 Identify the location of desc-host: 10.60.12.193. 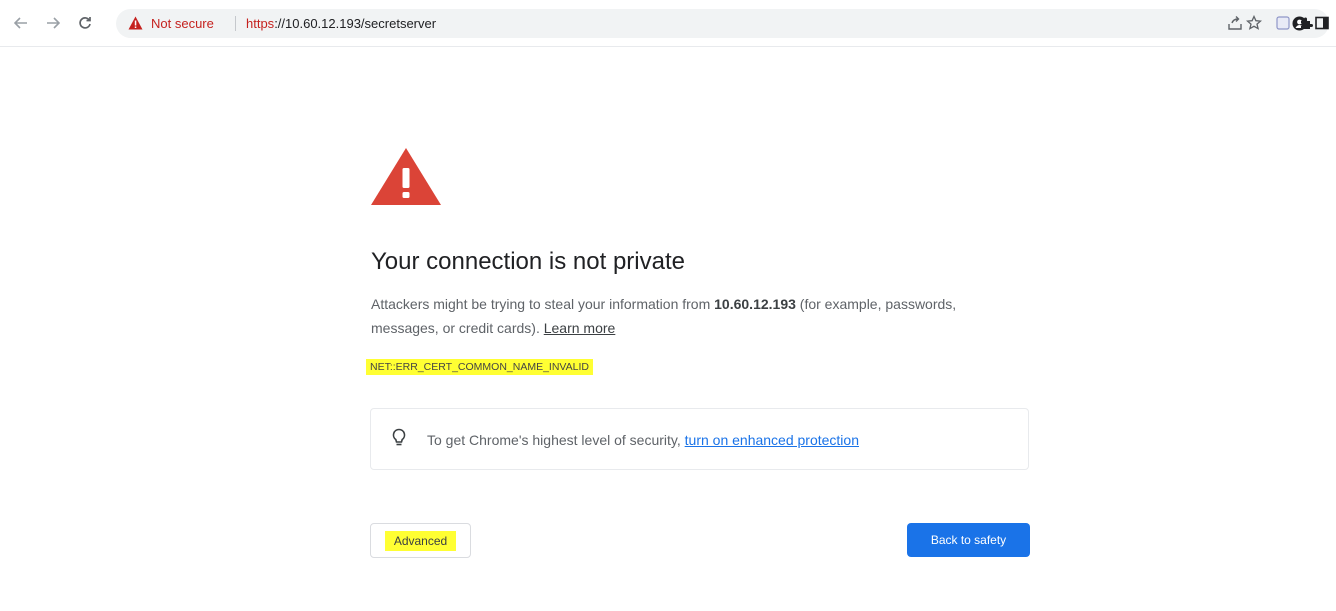
(755, 304).